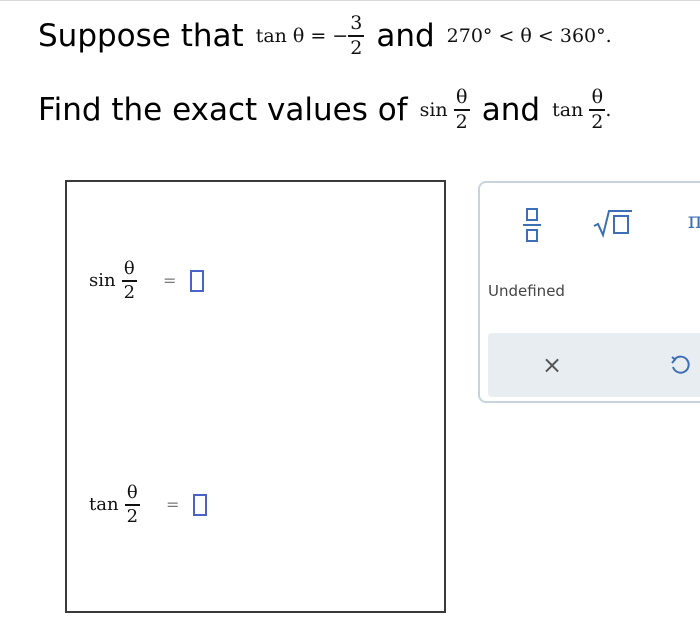  Describe the element at coordinates (141, 36) in the screenshot. I see `question-lead: Suppose that` at that location.